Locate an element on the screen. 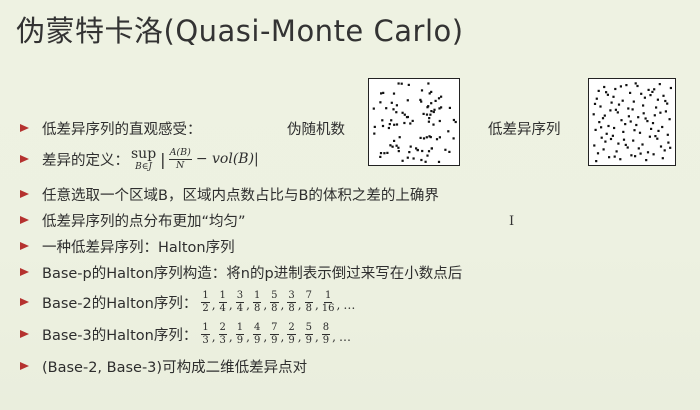  sequence-fraction: 79 is located at coordinates (274, 333).